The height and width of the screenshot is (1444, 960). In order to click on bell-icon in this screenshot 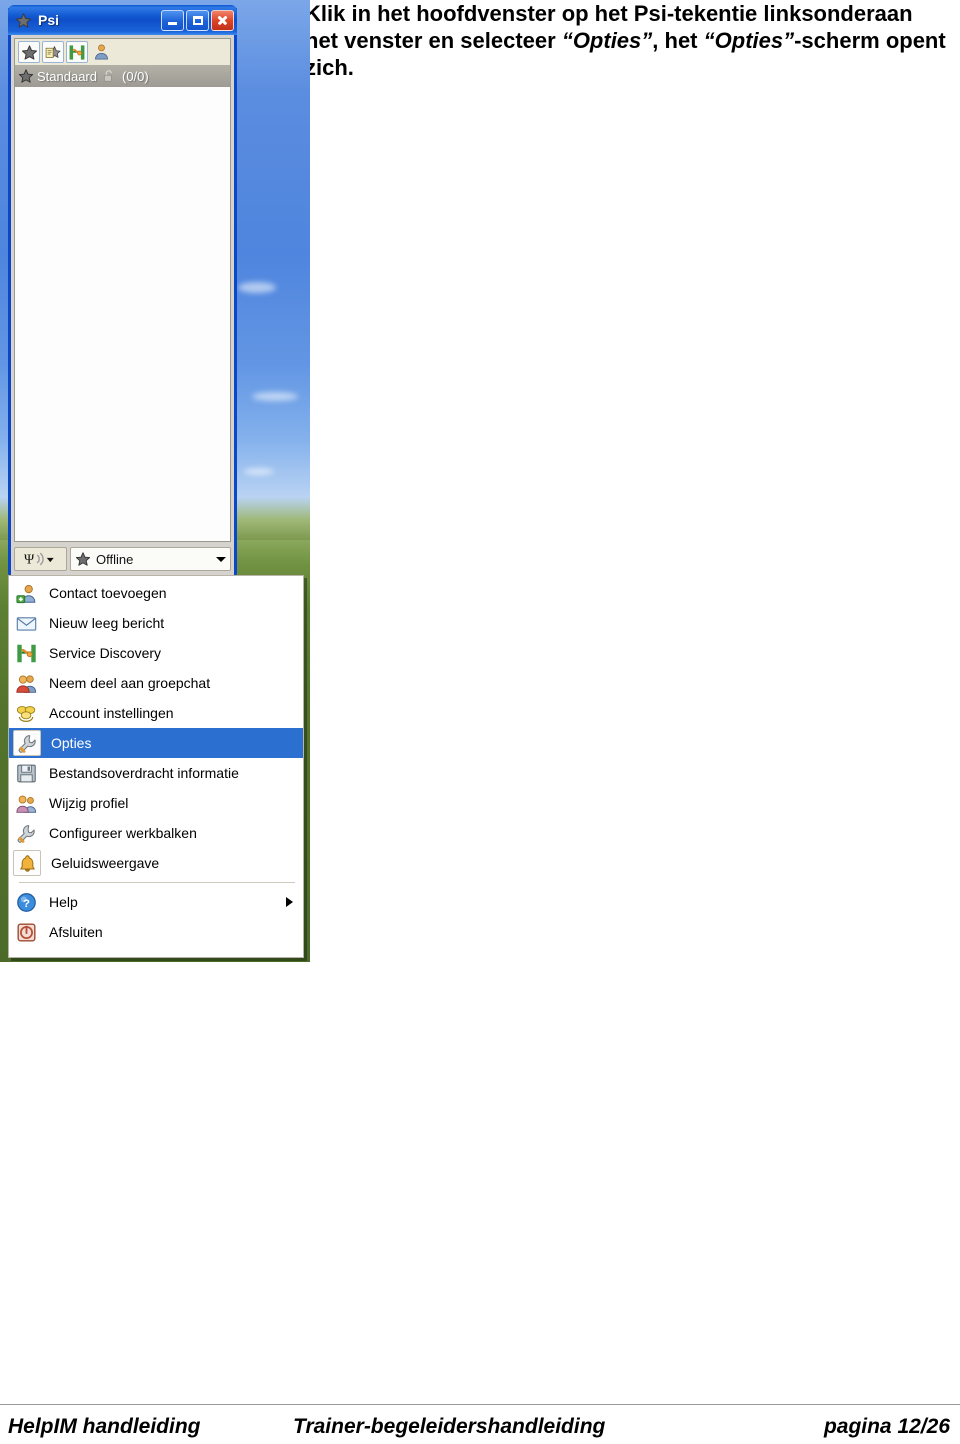, I will do `click(27, 863)`.